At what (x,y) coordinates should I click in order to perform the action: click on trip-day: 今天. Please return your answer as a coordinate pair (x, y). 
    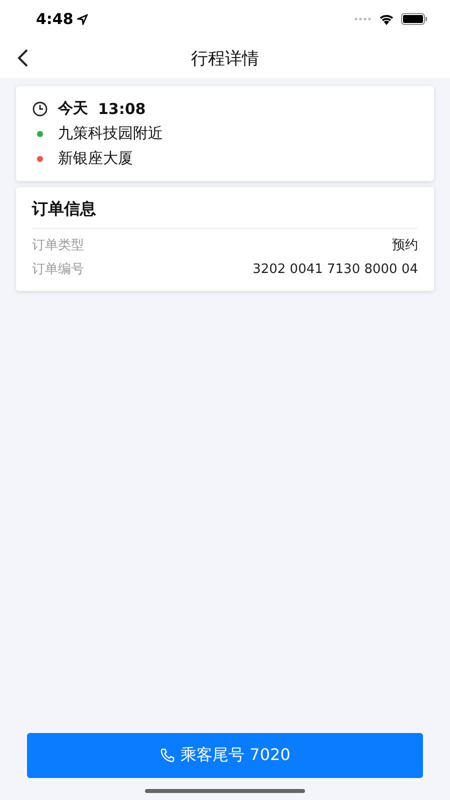
    Looking at the image, I should click on (73, 108).